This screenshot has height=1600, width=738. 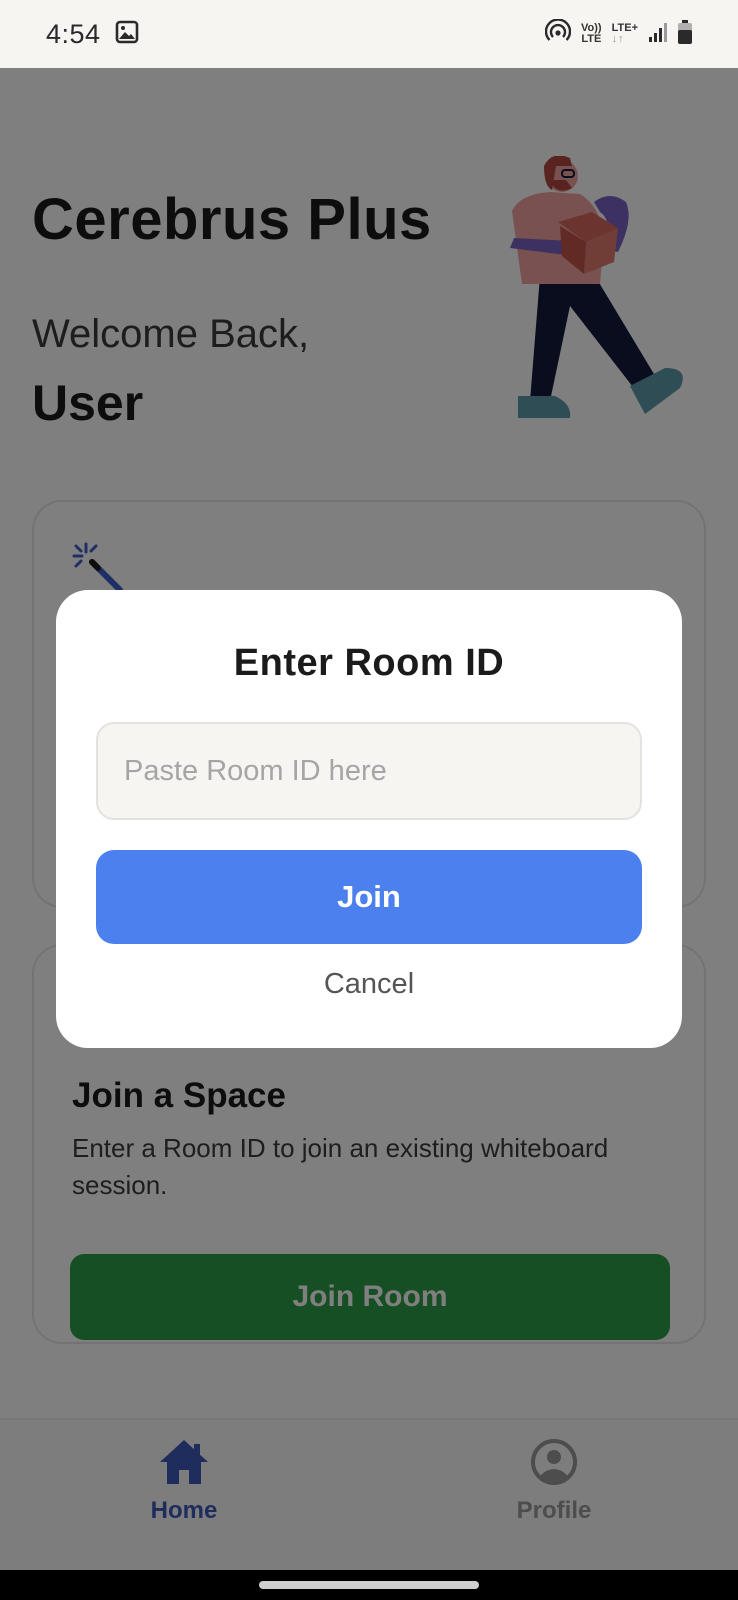 I want to click on lte-indicator: LTE+ ↓↑, so click(x=625, y=34).